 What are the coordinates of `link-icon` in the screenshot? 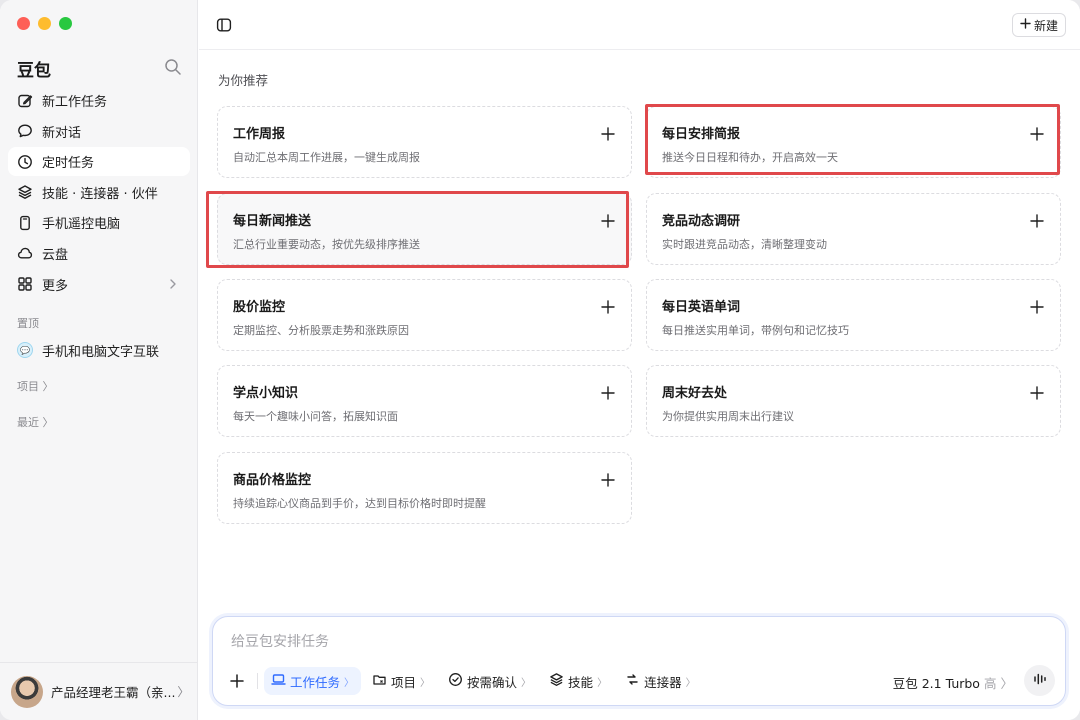 It's located at (632, 681).